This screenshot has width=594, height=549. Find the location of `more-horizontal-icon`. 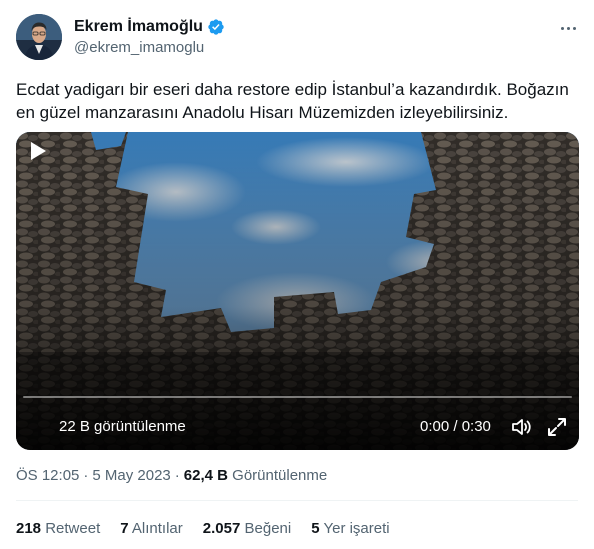

more-horizontal-icon is located at coordinates (568, 28).